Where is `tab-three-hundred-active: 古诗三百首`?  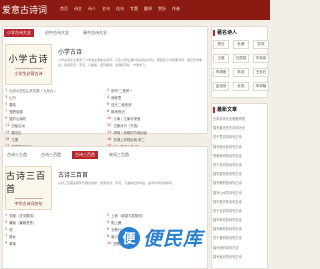 tab-three-hundred-active: 古诗三百首 is located at coordinates (85, 155).